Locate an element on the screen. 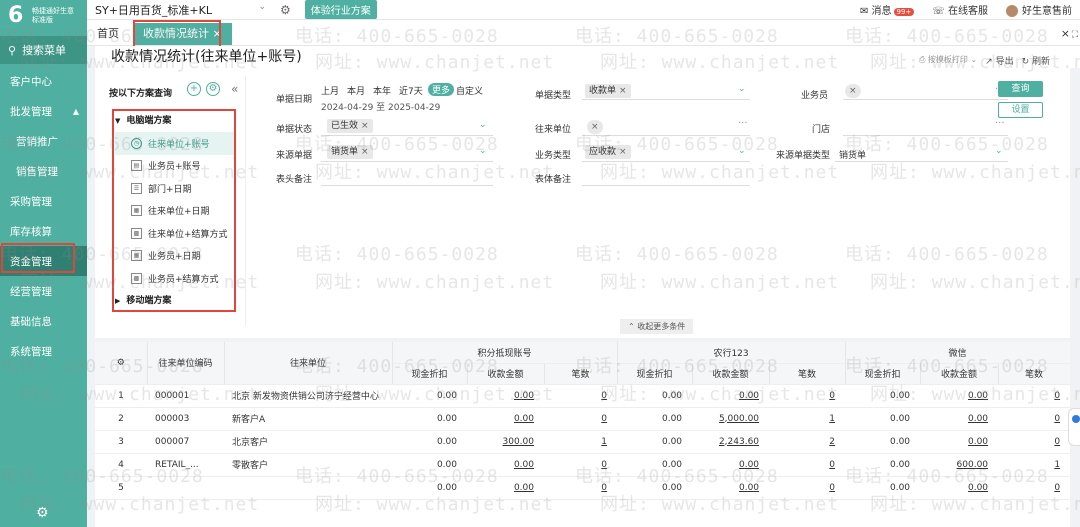 This screenshot has height=527, width=1080. date-custom: 自定义 is located at coordinates (469, 90).